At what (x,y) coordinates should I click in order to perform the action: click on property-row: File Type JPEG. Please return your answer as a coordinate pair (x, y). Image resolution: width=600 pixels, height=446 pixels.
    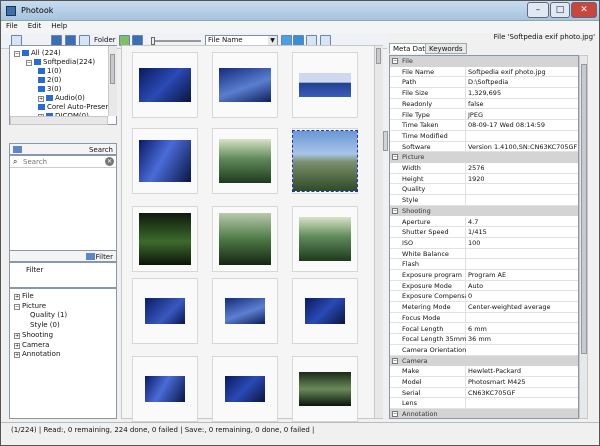
    Looking at the image, I should click on (484, 115).